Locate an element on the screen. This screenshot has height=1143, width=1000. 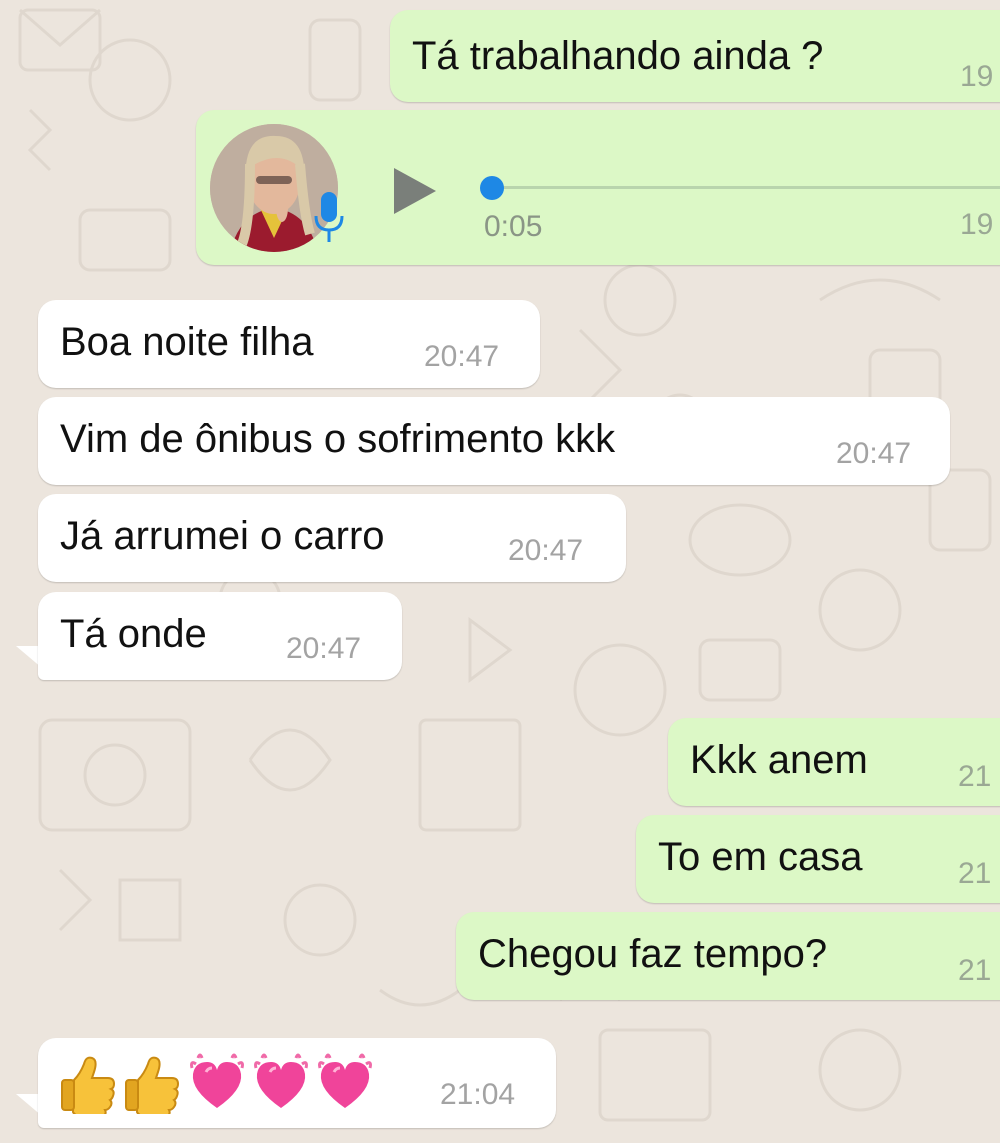
message-bubble-incoming: Vim de ônibus o sofrimento kkk 20:47 is located at coordinates (494, 441).